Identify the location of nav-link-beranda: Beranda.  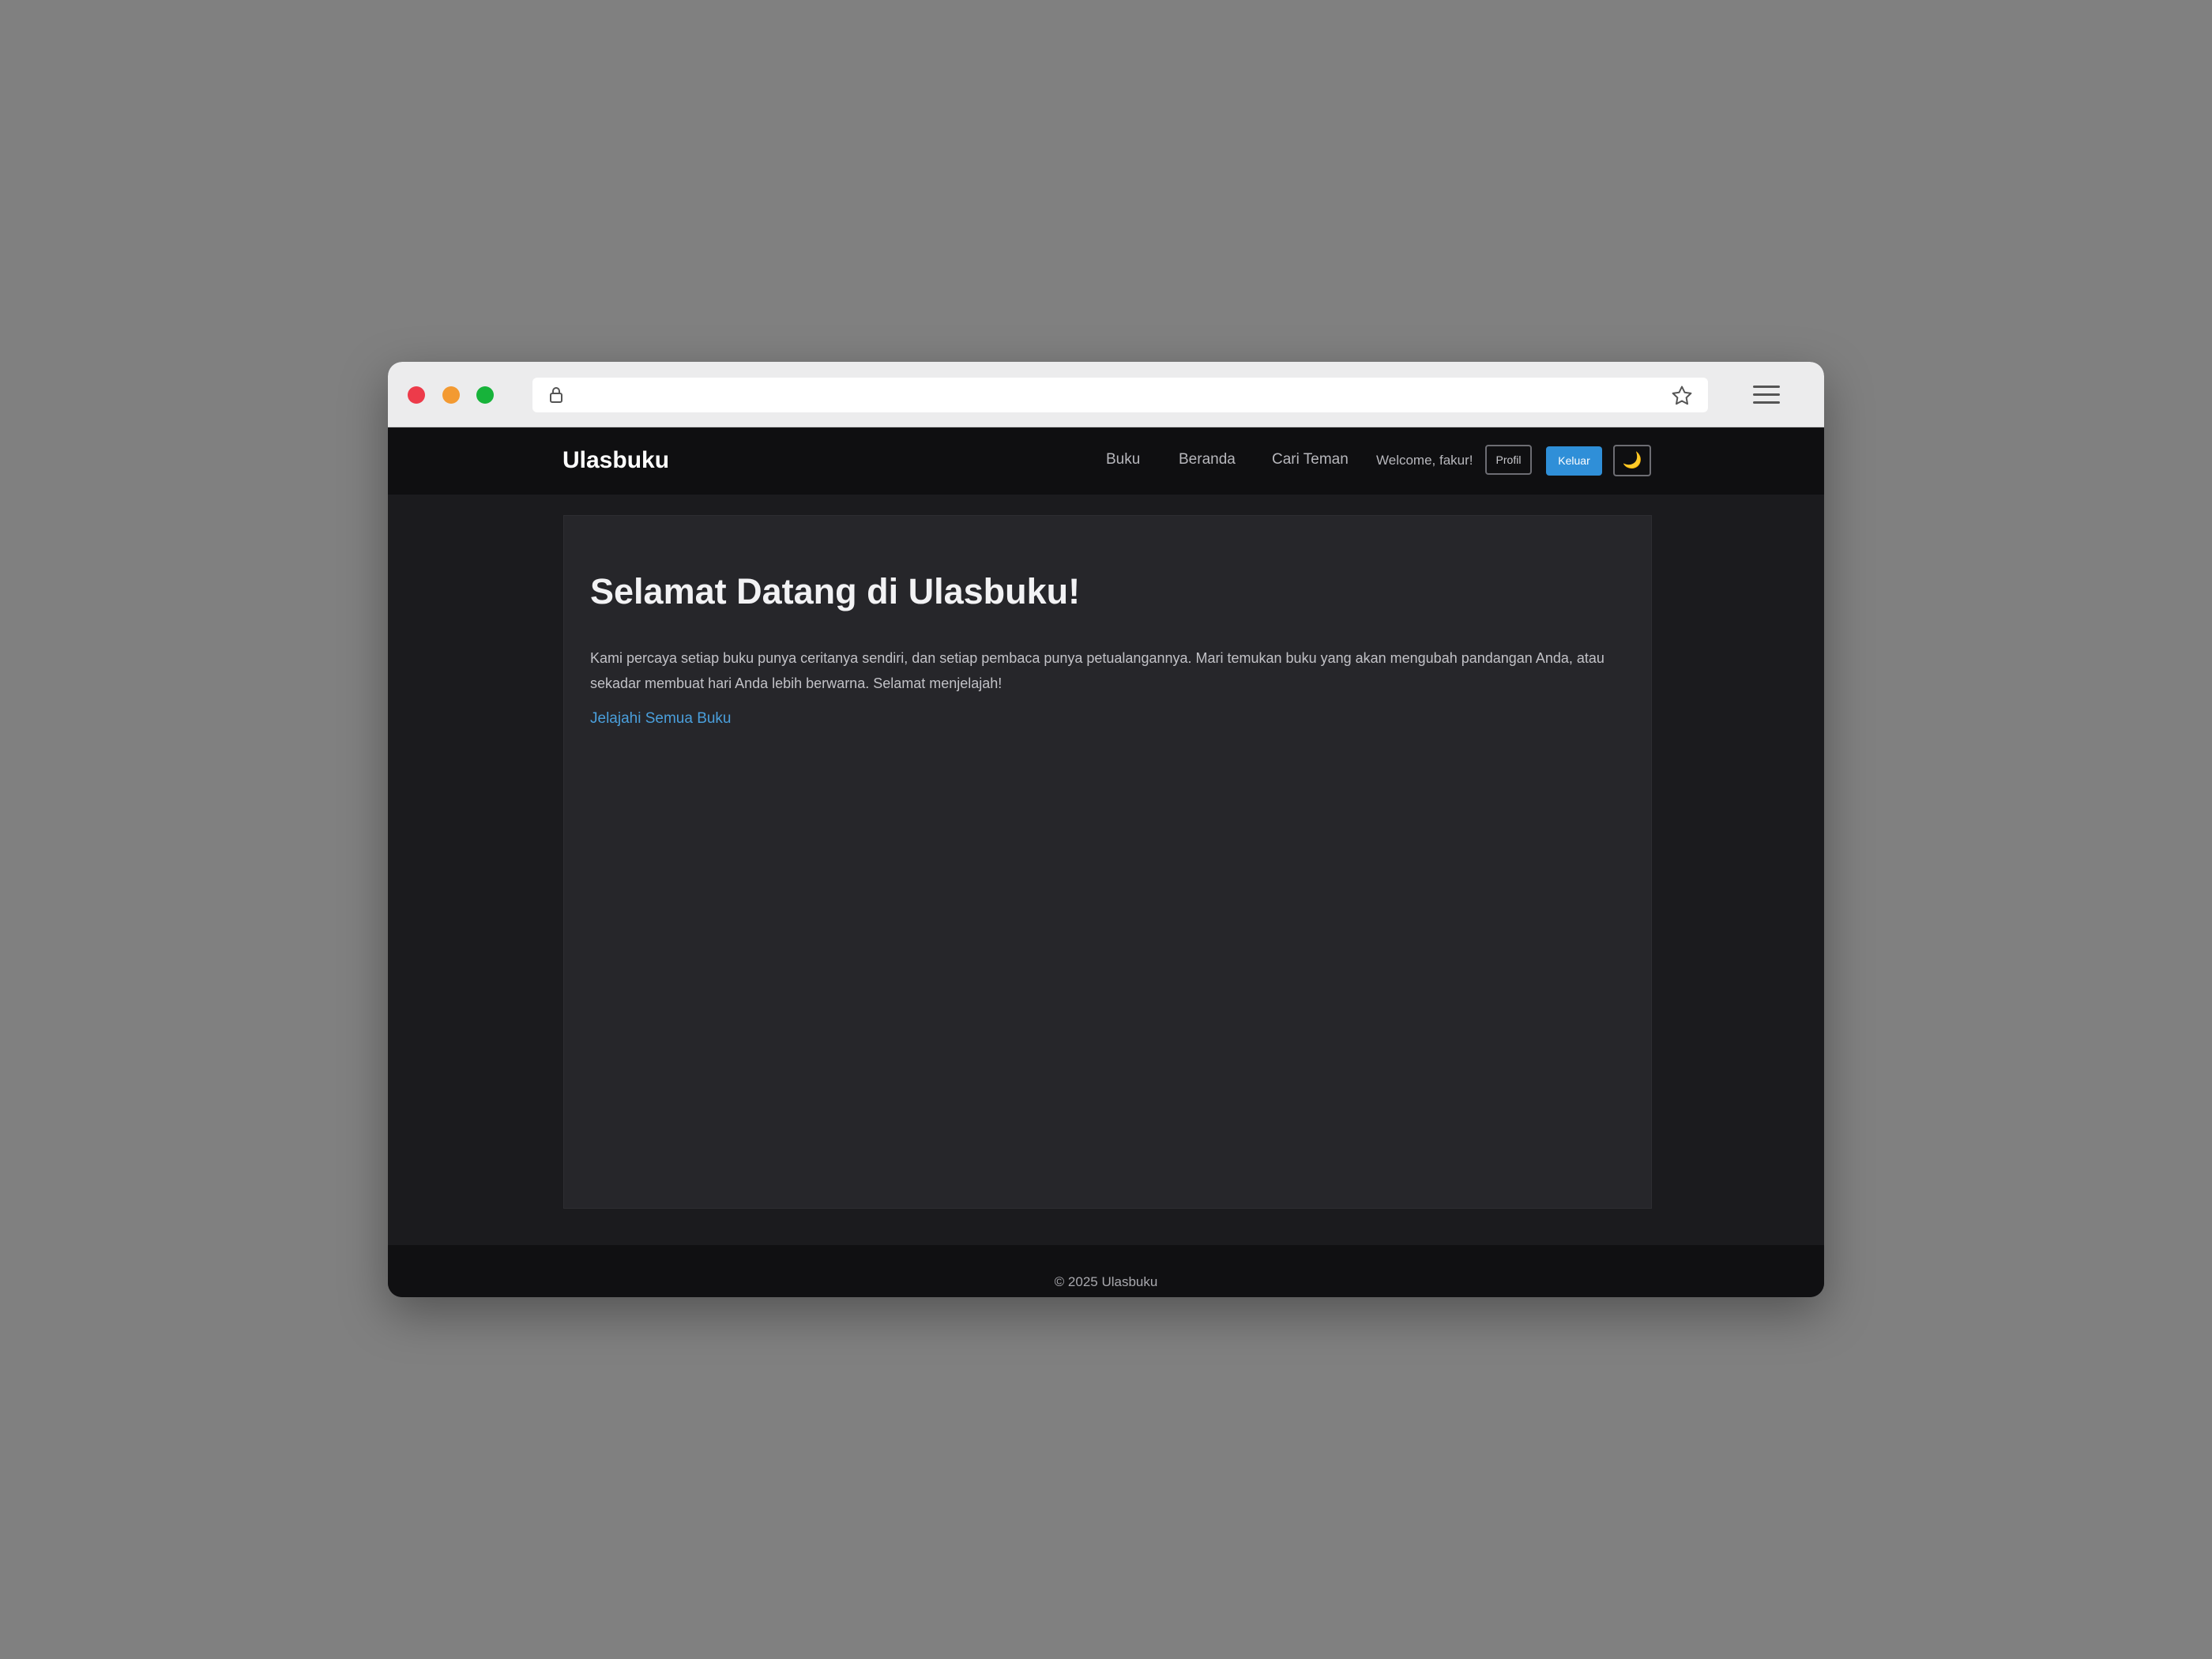
(1207, 460).